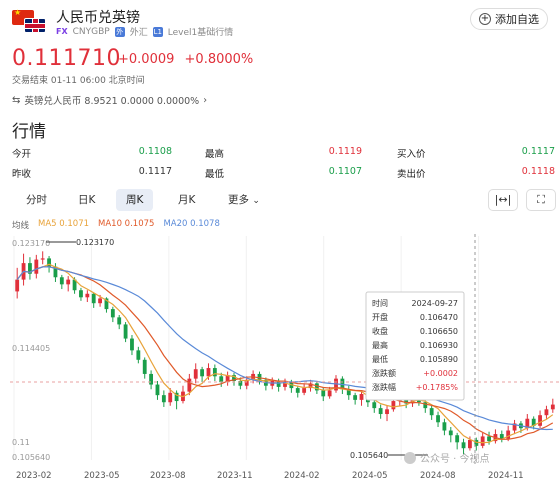 The image size is (560, 488). Describe the element at coordinates (86, 200) in the screenshot. I see `tab-daily-k: 日K` at that location.